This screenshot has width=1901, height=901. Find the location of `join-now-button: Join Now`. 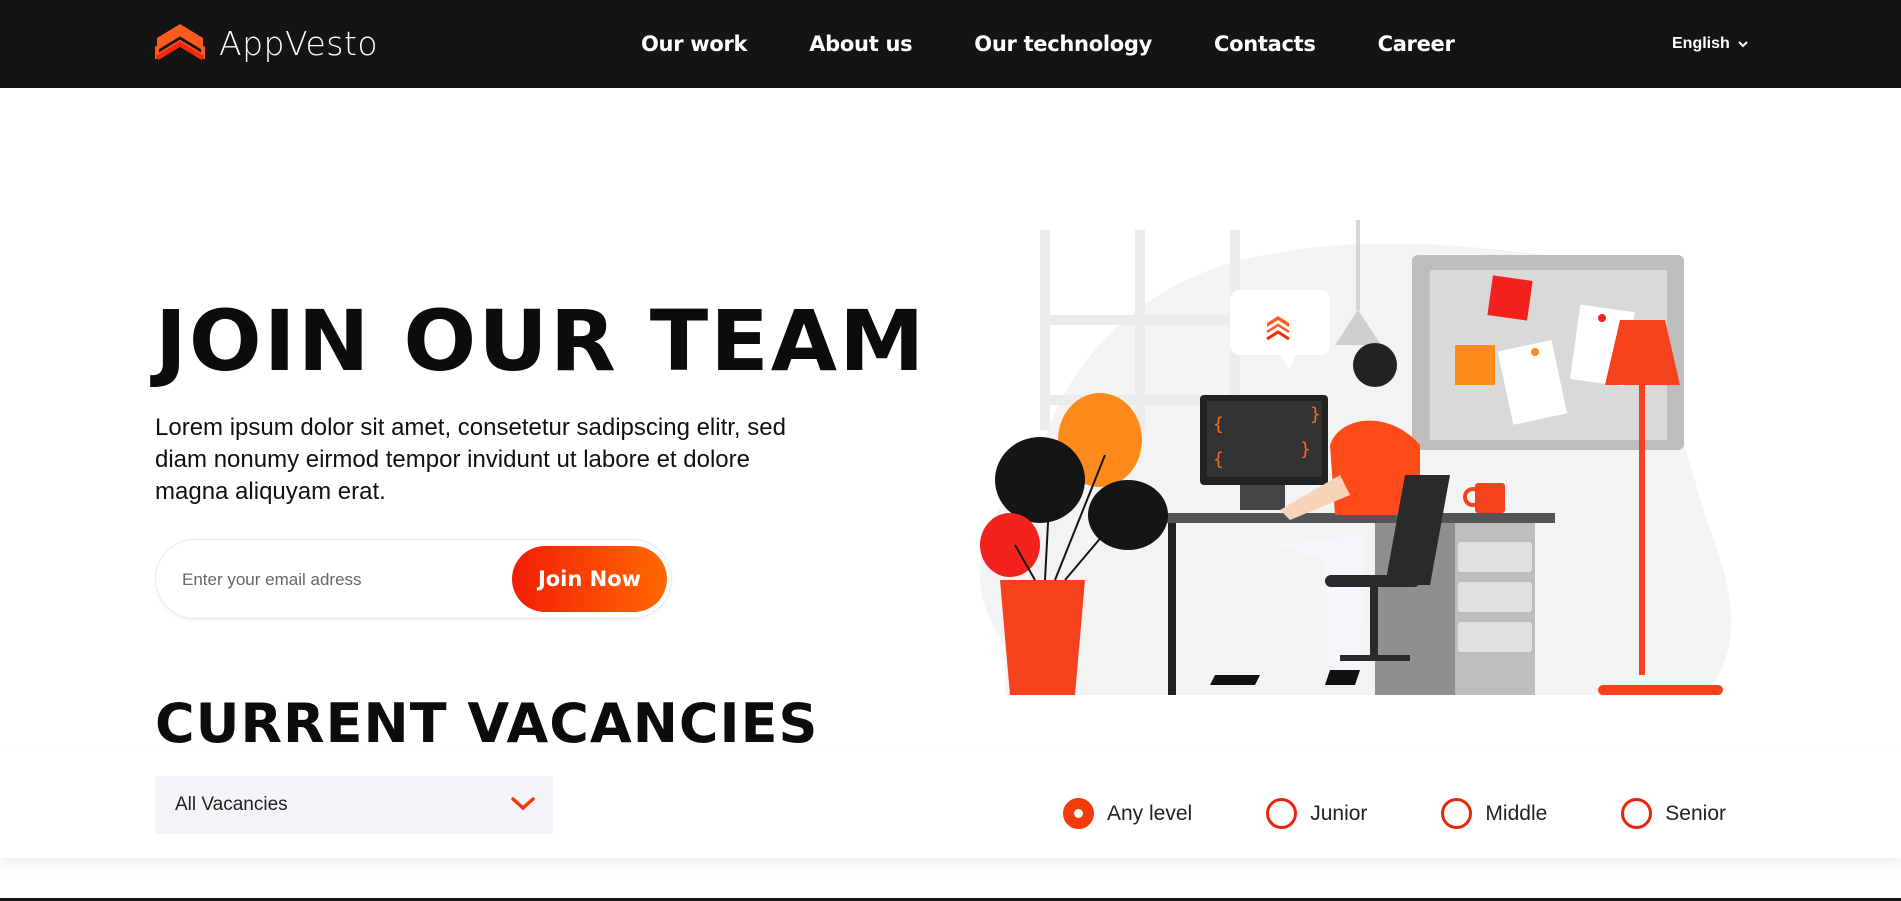

join-now-button: Join Now is located at coordinates (589, 579).